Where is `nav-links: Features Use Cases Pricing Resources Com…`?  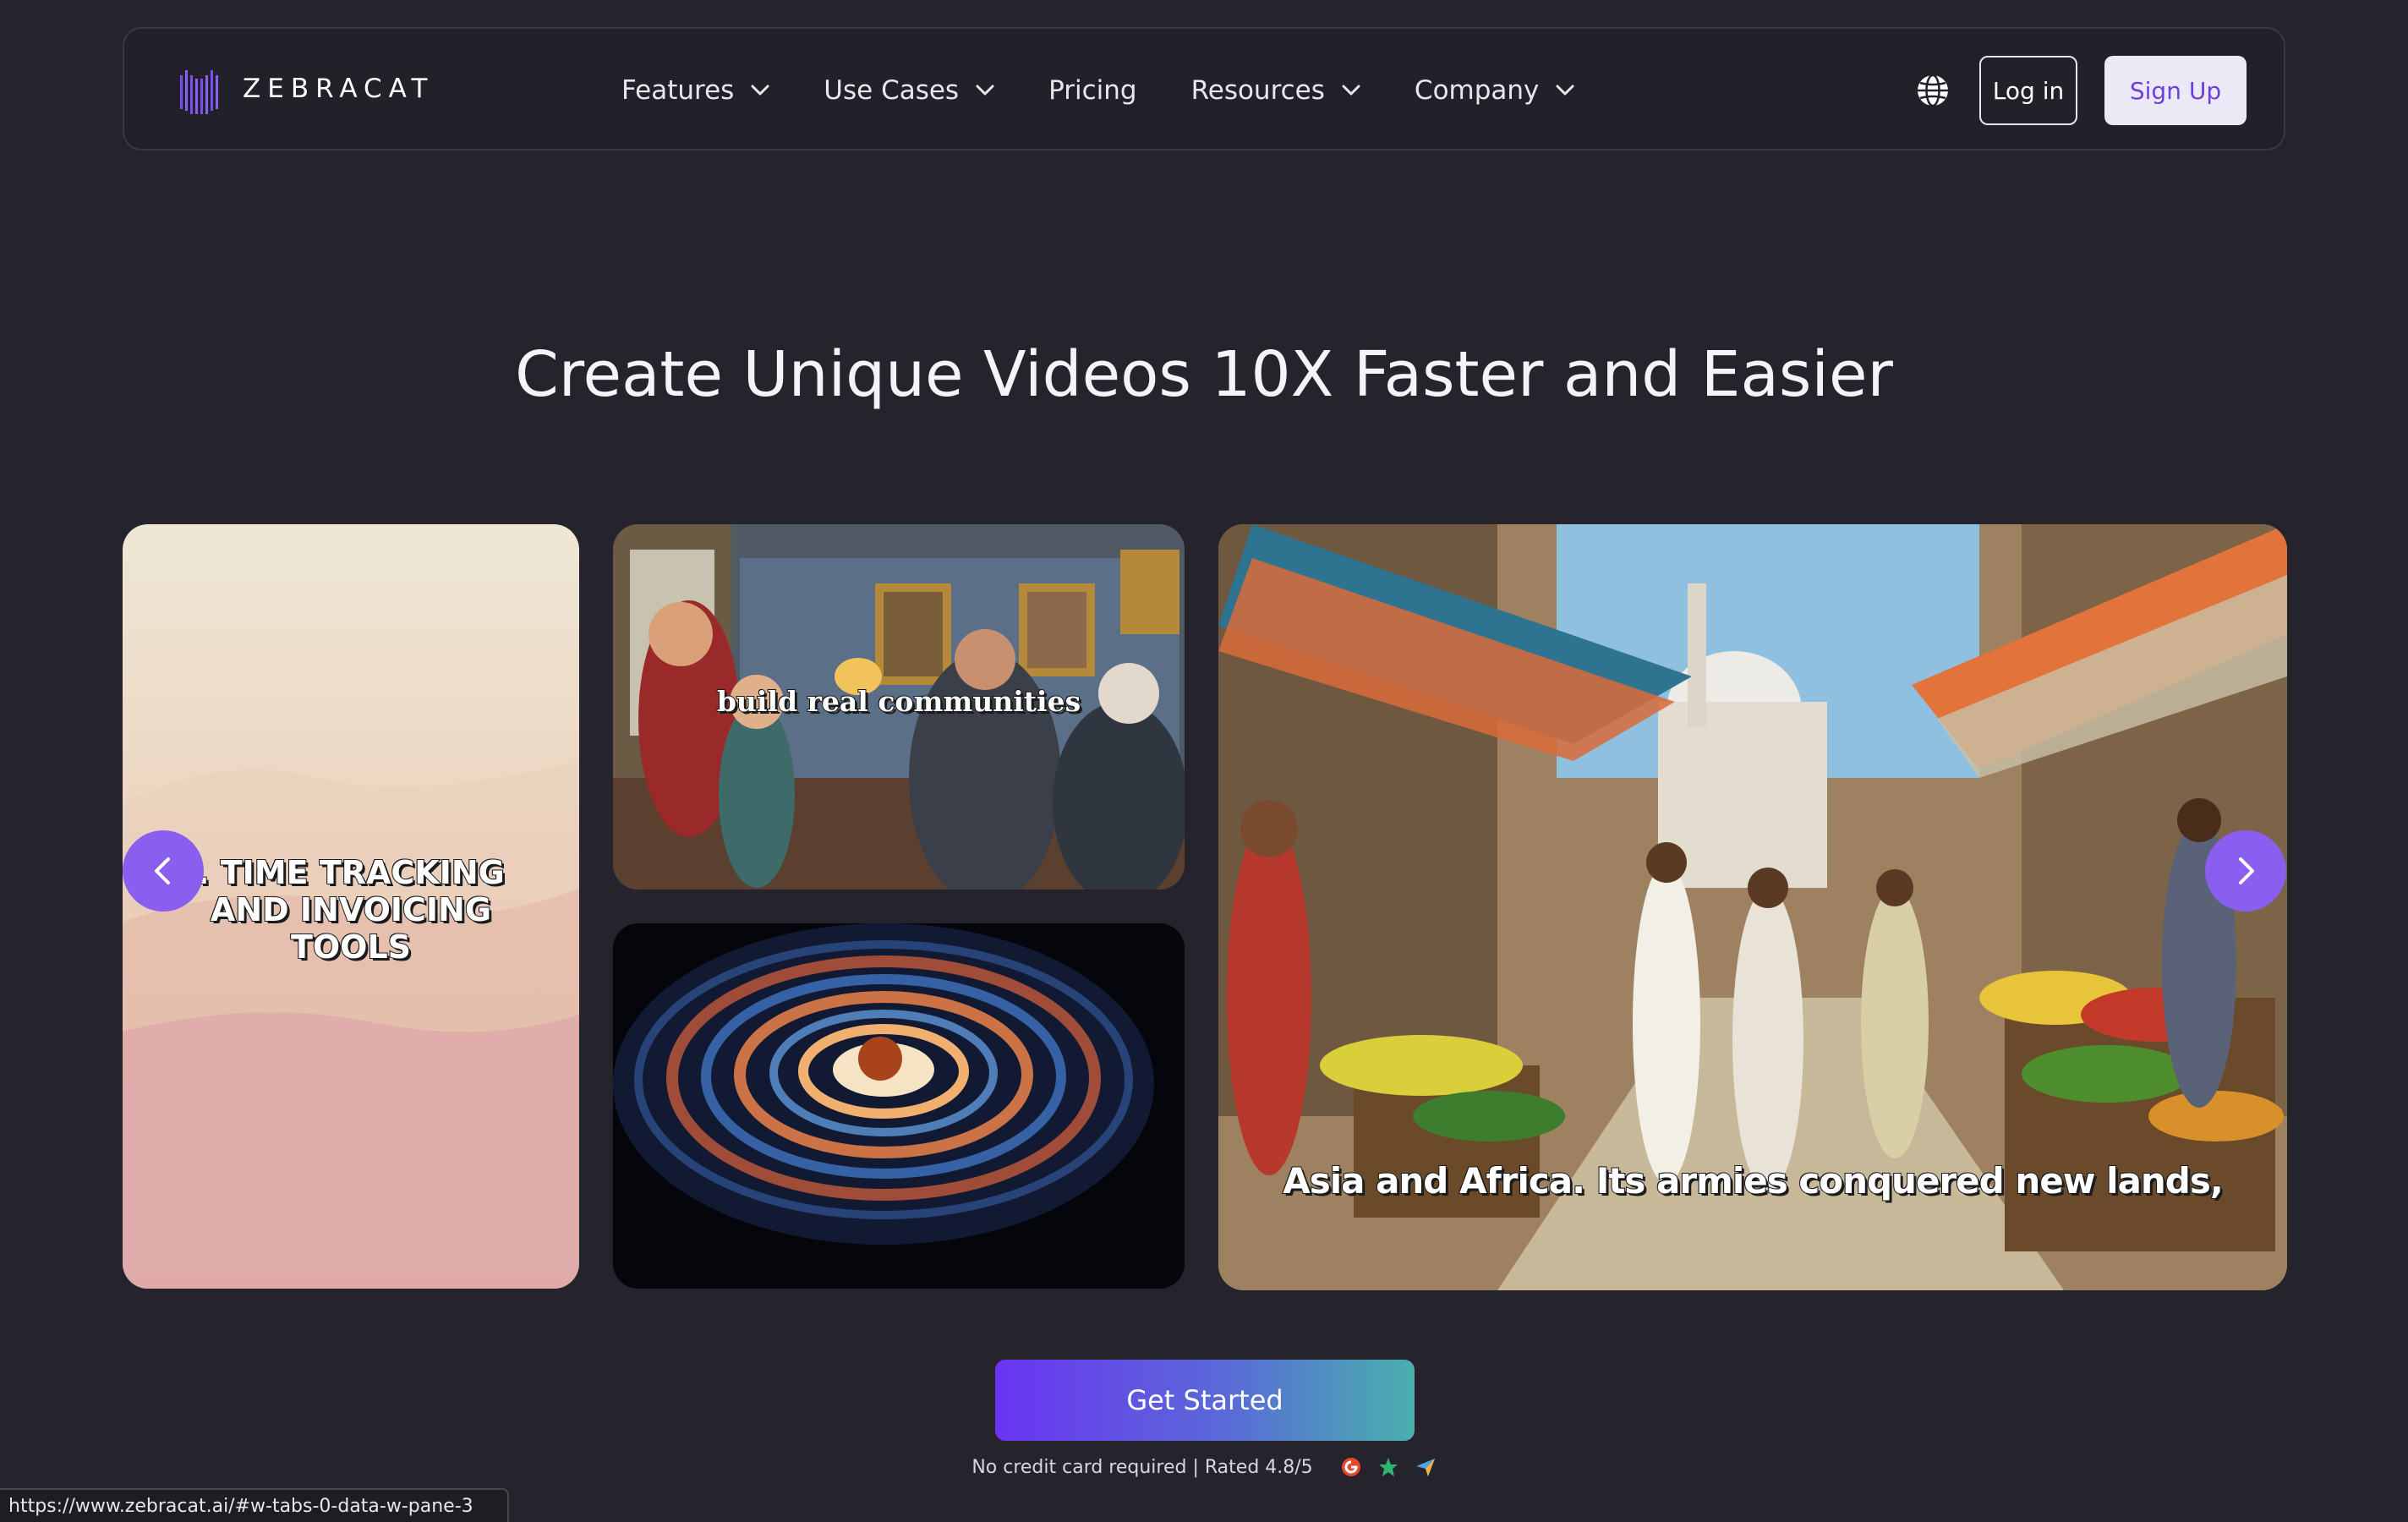 nav-links: Features Use Cases Pricing Resources Com… is located at coordinates (1124, 90).